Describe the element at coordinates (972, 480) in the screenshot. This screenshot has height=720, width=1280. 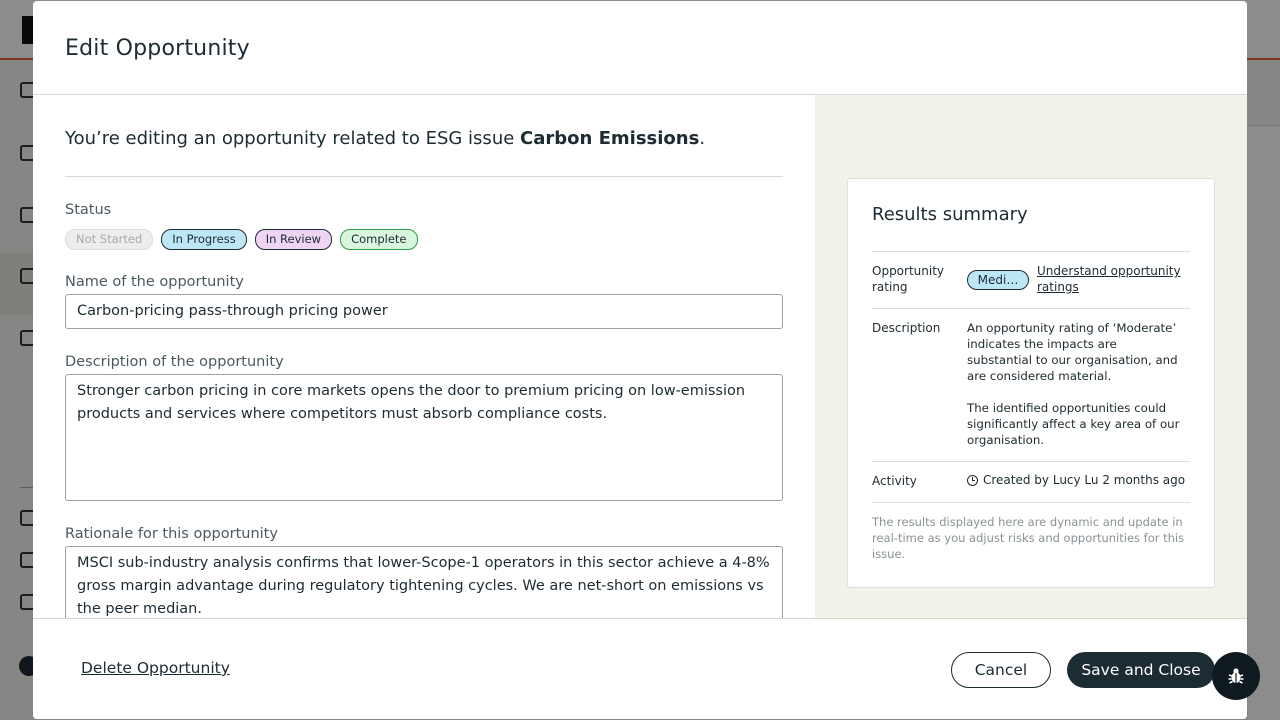
I see `clock-icon` at that location.